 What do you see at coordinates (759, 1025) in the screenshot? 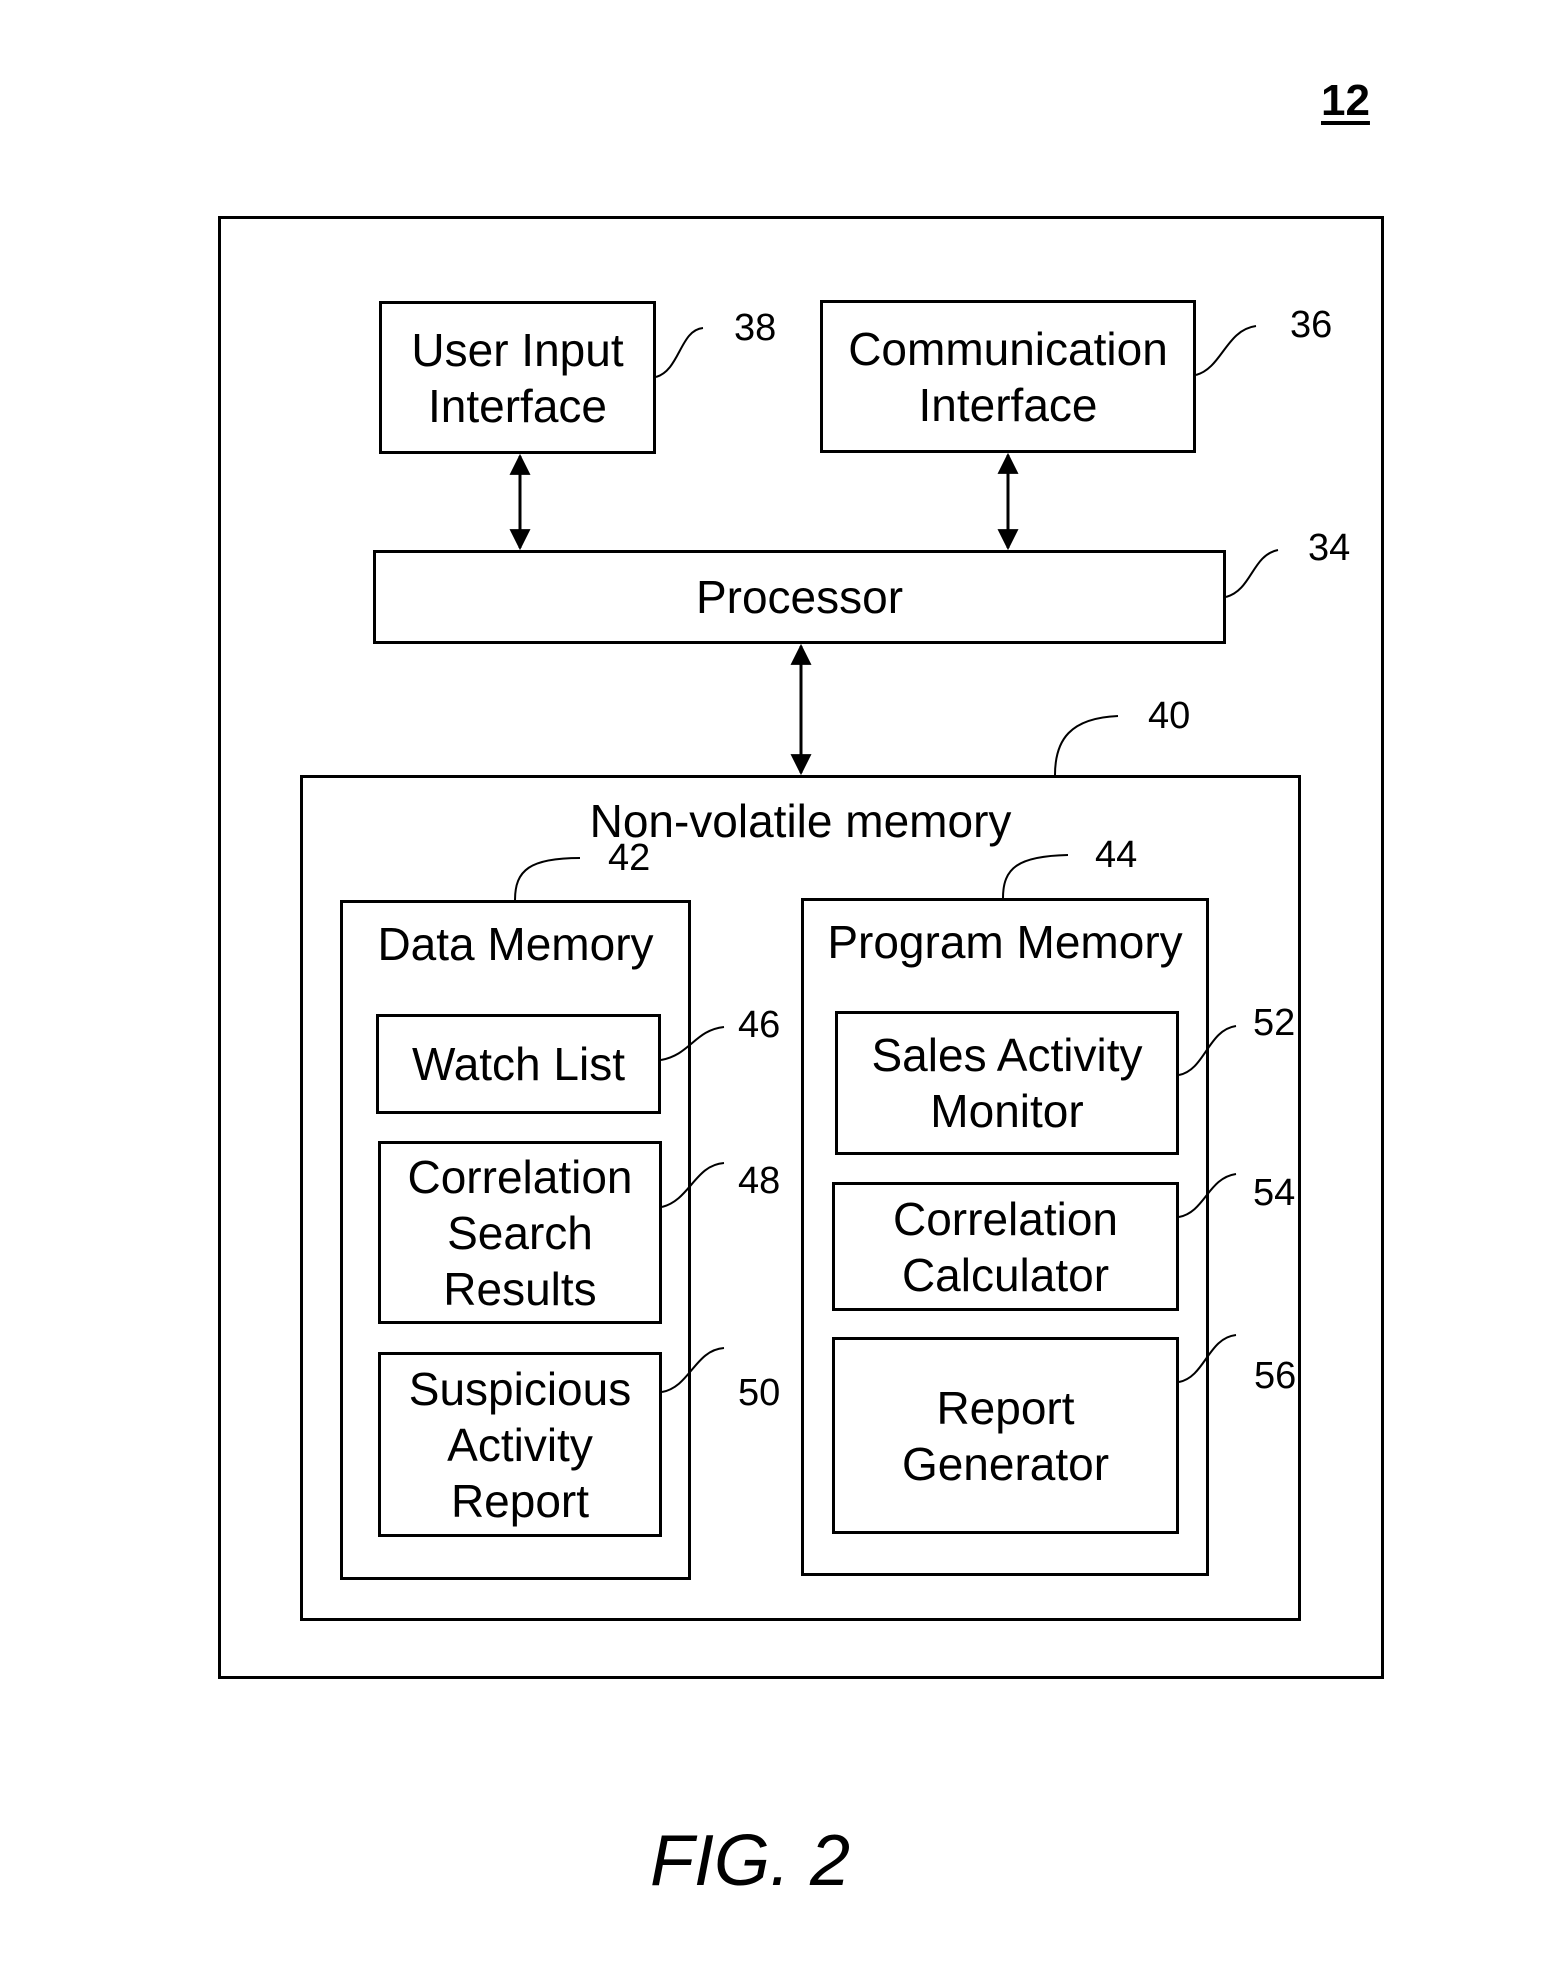
I see `ref-number-46: 46` at bounding box center [759, 1025].